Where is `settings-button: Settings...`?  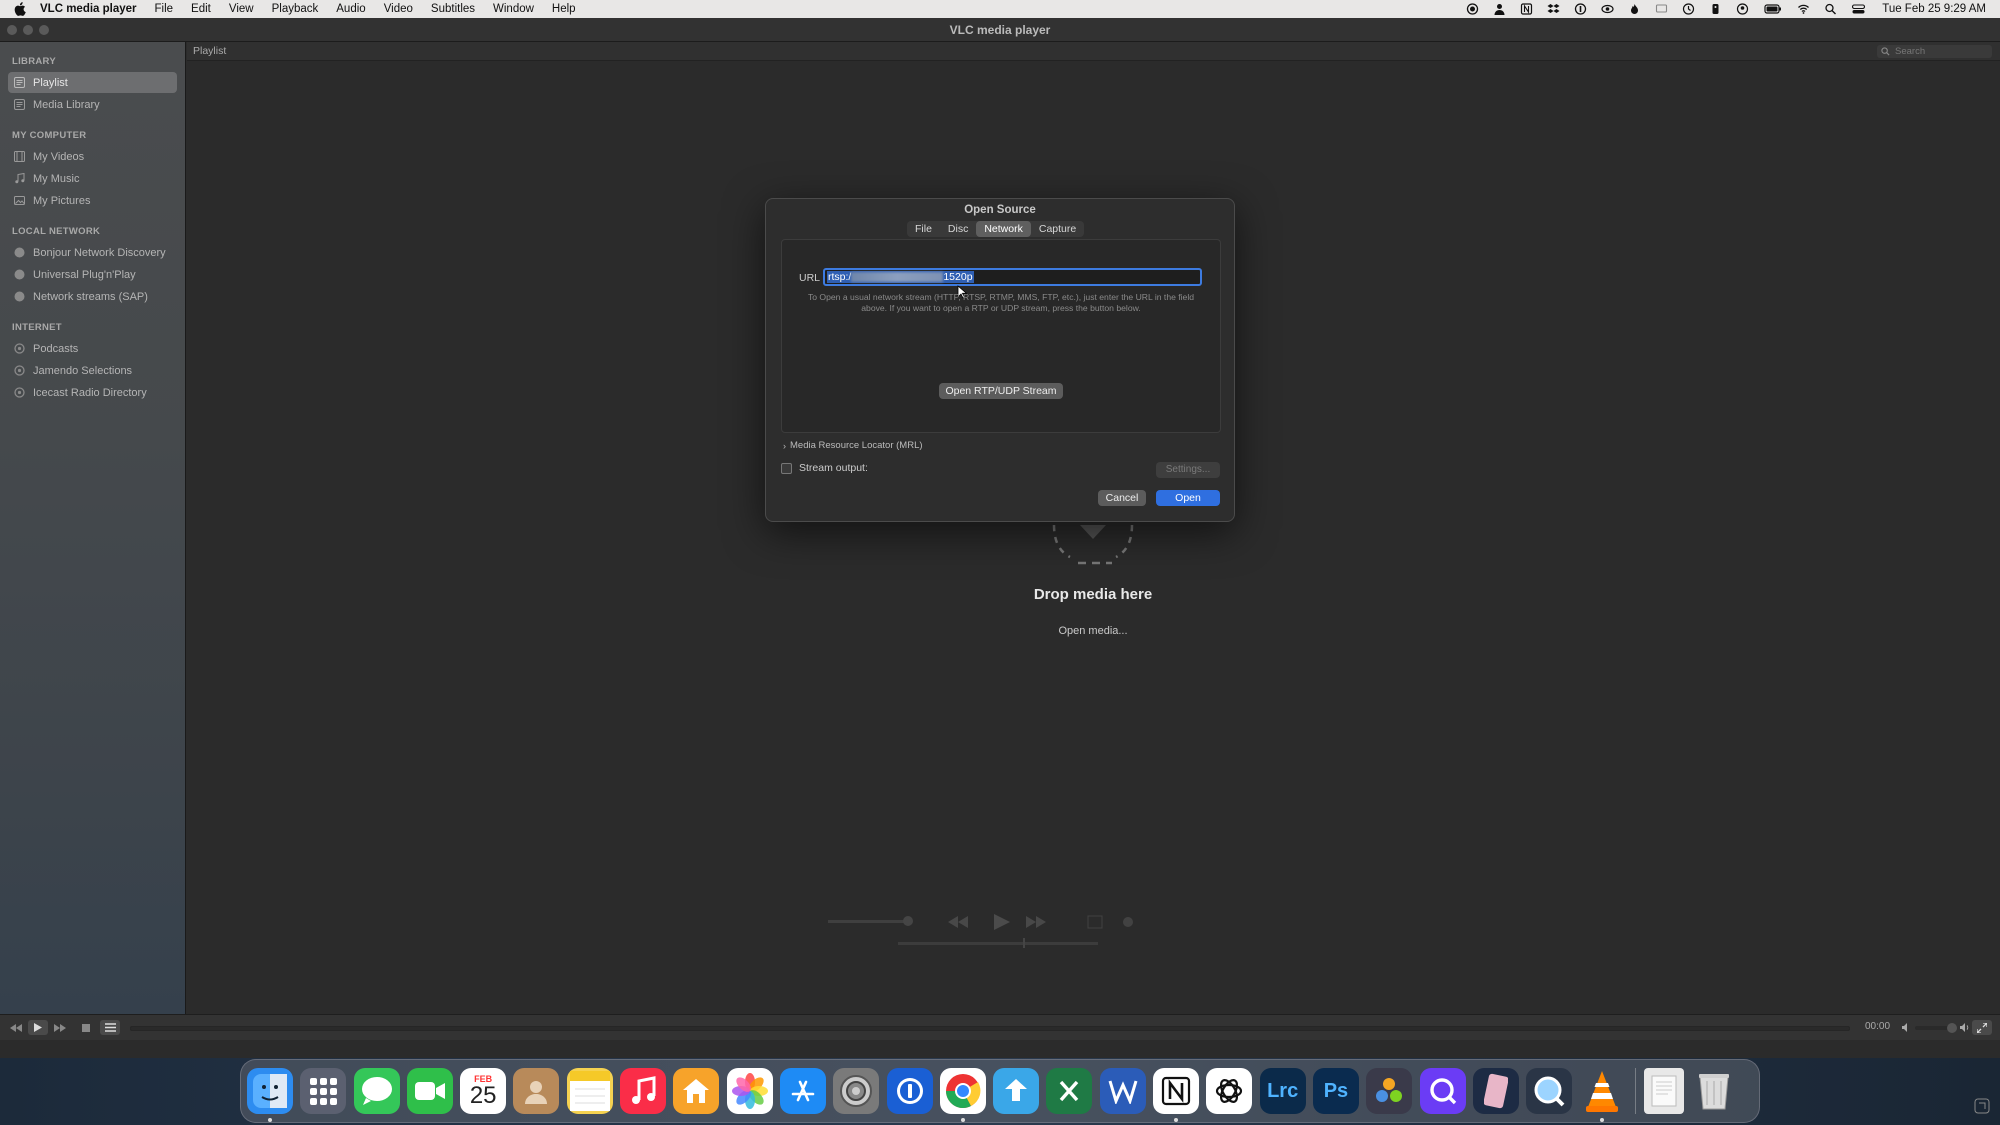 settings-button: Settings... is located at coordinates (1188, 470).